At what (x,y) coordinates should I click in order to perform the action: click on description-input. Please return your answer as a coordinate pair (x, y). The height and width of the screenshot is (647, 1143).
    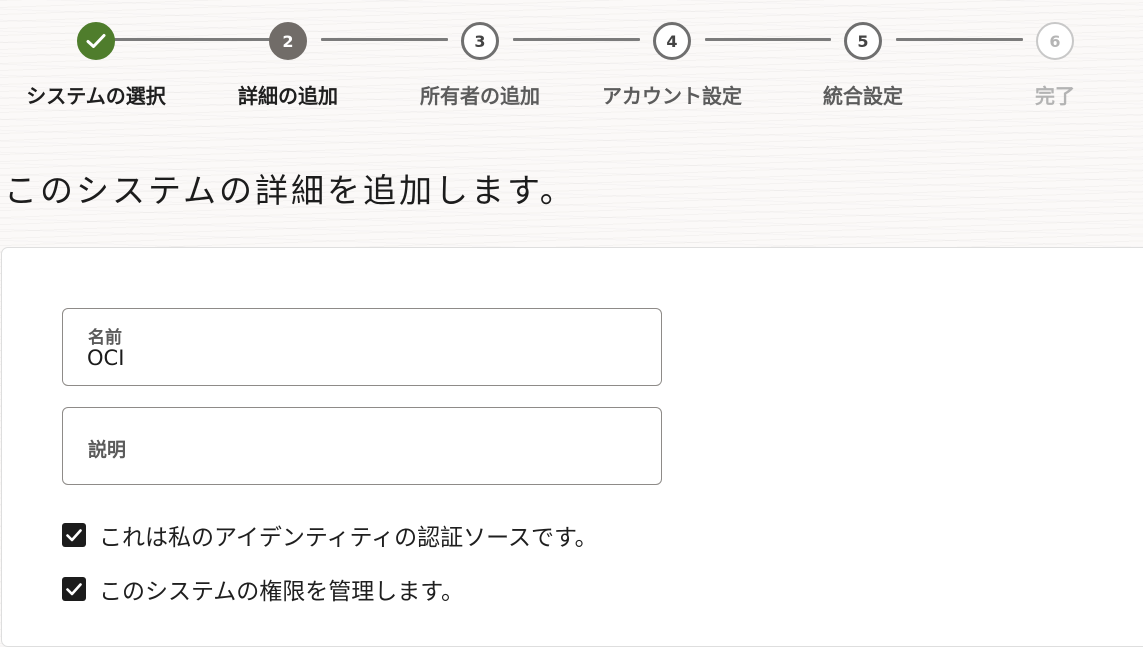
    Looking at the image, I should click on (357, 457).